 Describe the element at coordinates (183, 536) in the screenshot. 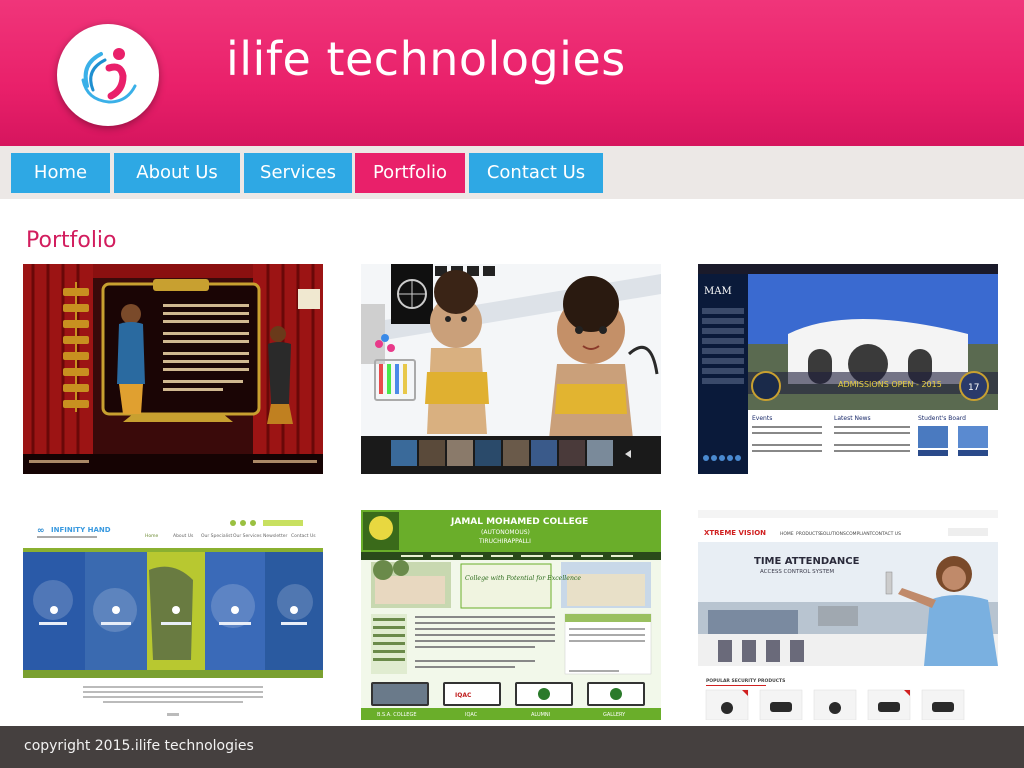

I see `infinity-nav-about: About Us` at that location.